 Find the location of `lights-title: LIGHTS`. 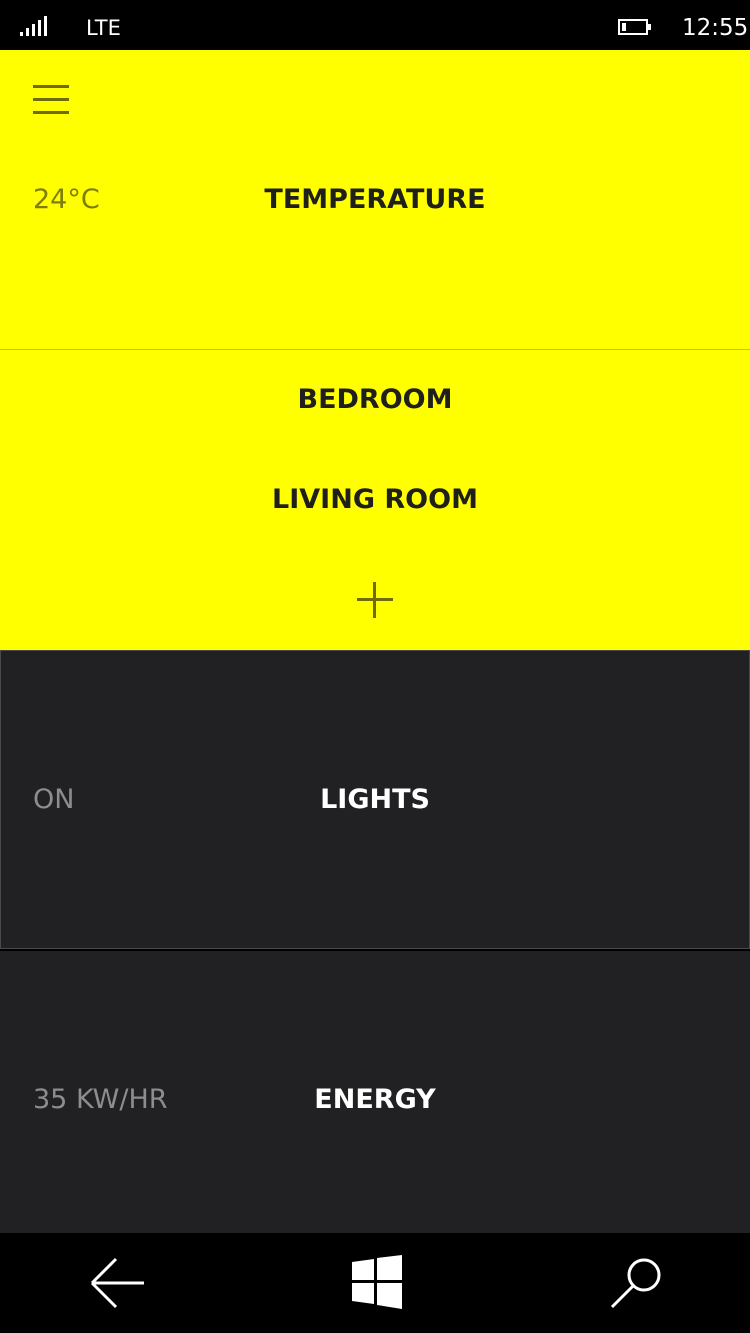

lights-title: LIGHTS is located at coordinates (375, 799).